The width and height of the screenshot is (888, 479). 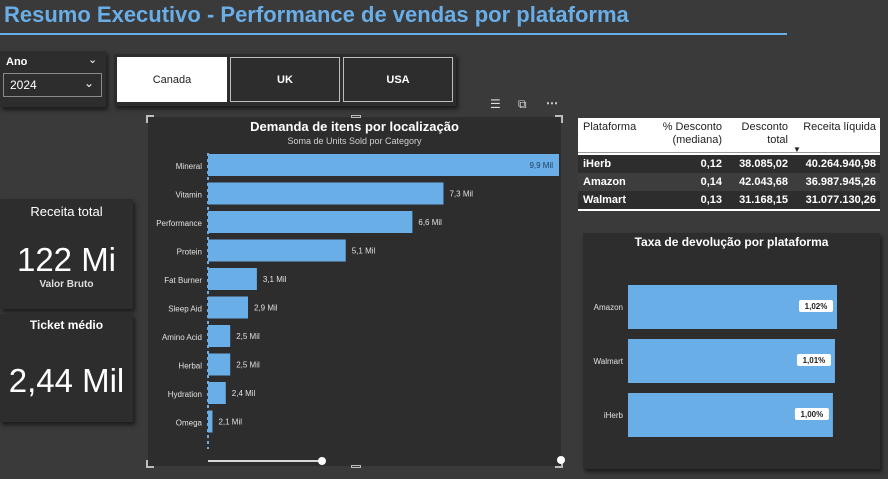 What do you see at coordinates (834, 127) in the screenshot?
I see `column-header-receita-liquida: Receita líquida` at bounding box center [834, 127].